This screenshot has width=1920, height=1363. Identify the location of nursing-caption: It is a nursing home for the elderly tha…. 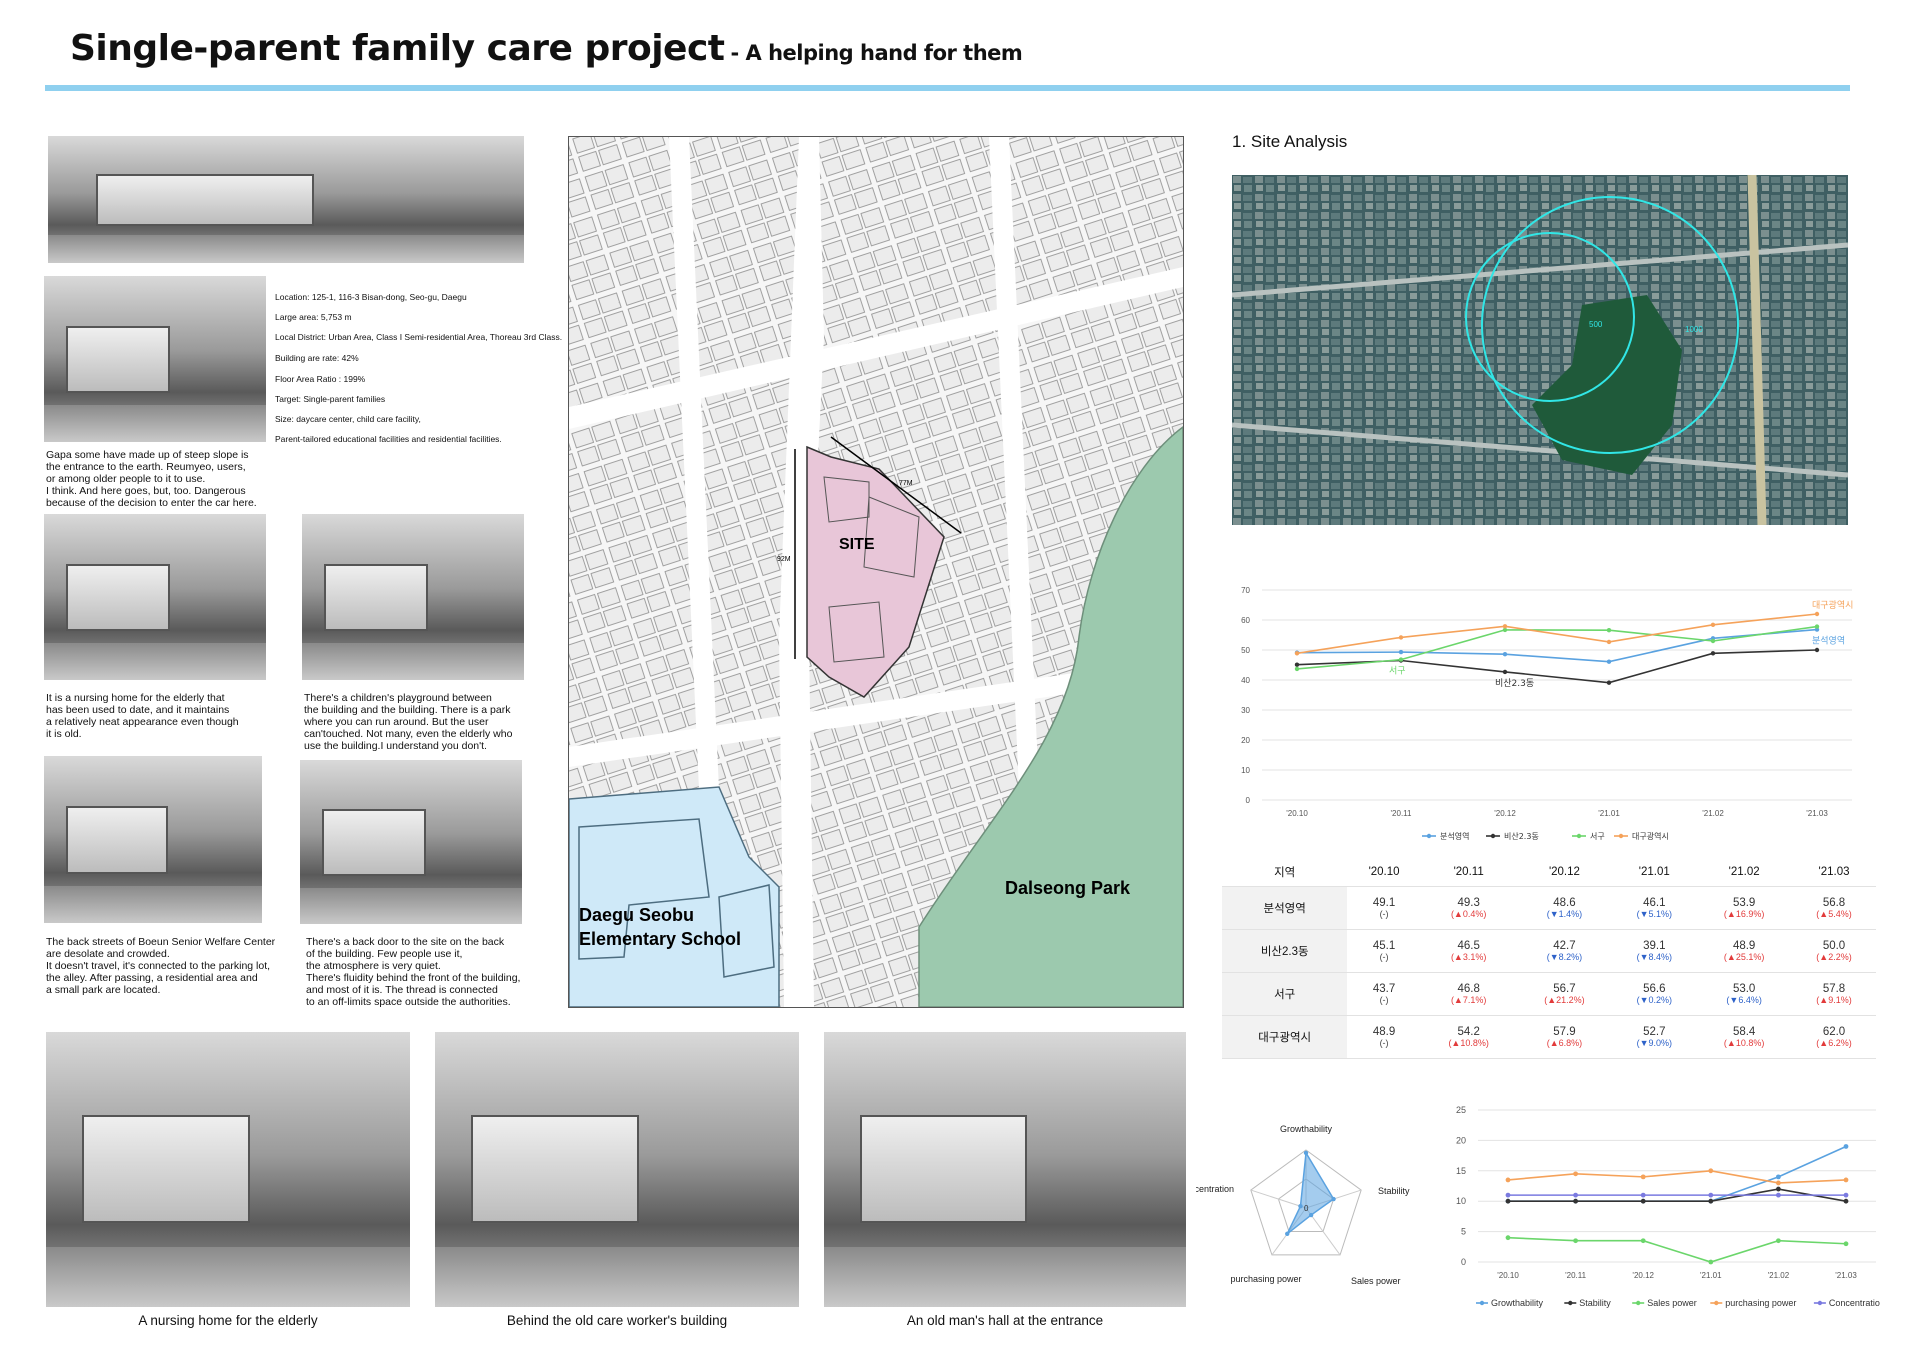
(142, 716).